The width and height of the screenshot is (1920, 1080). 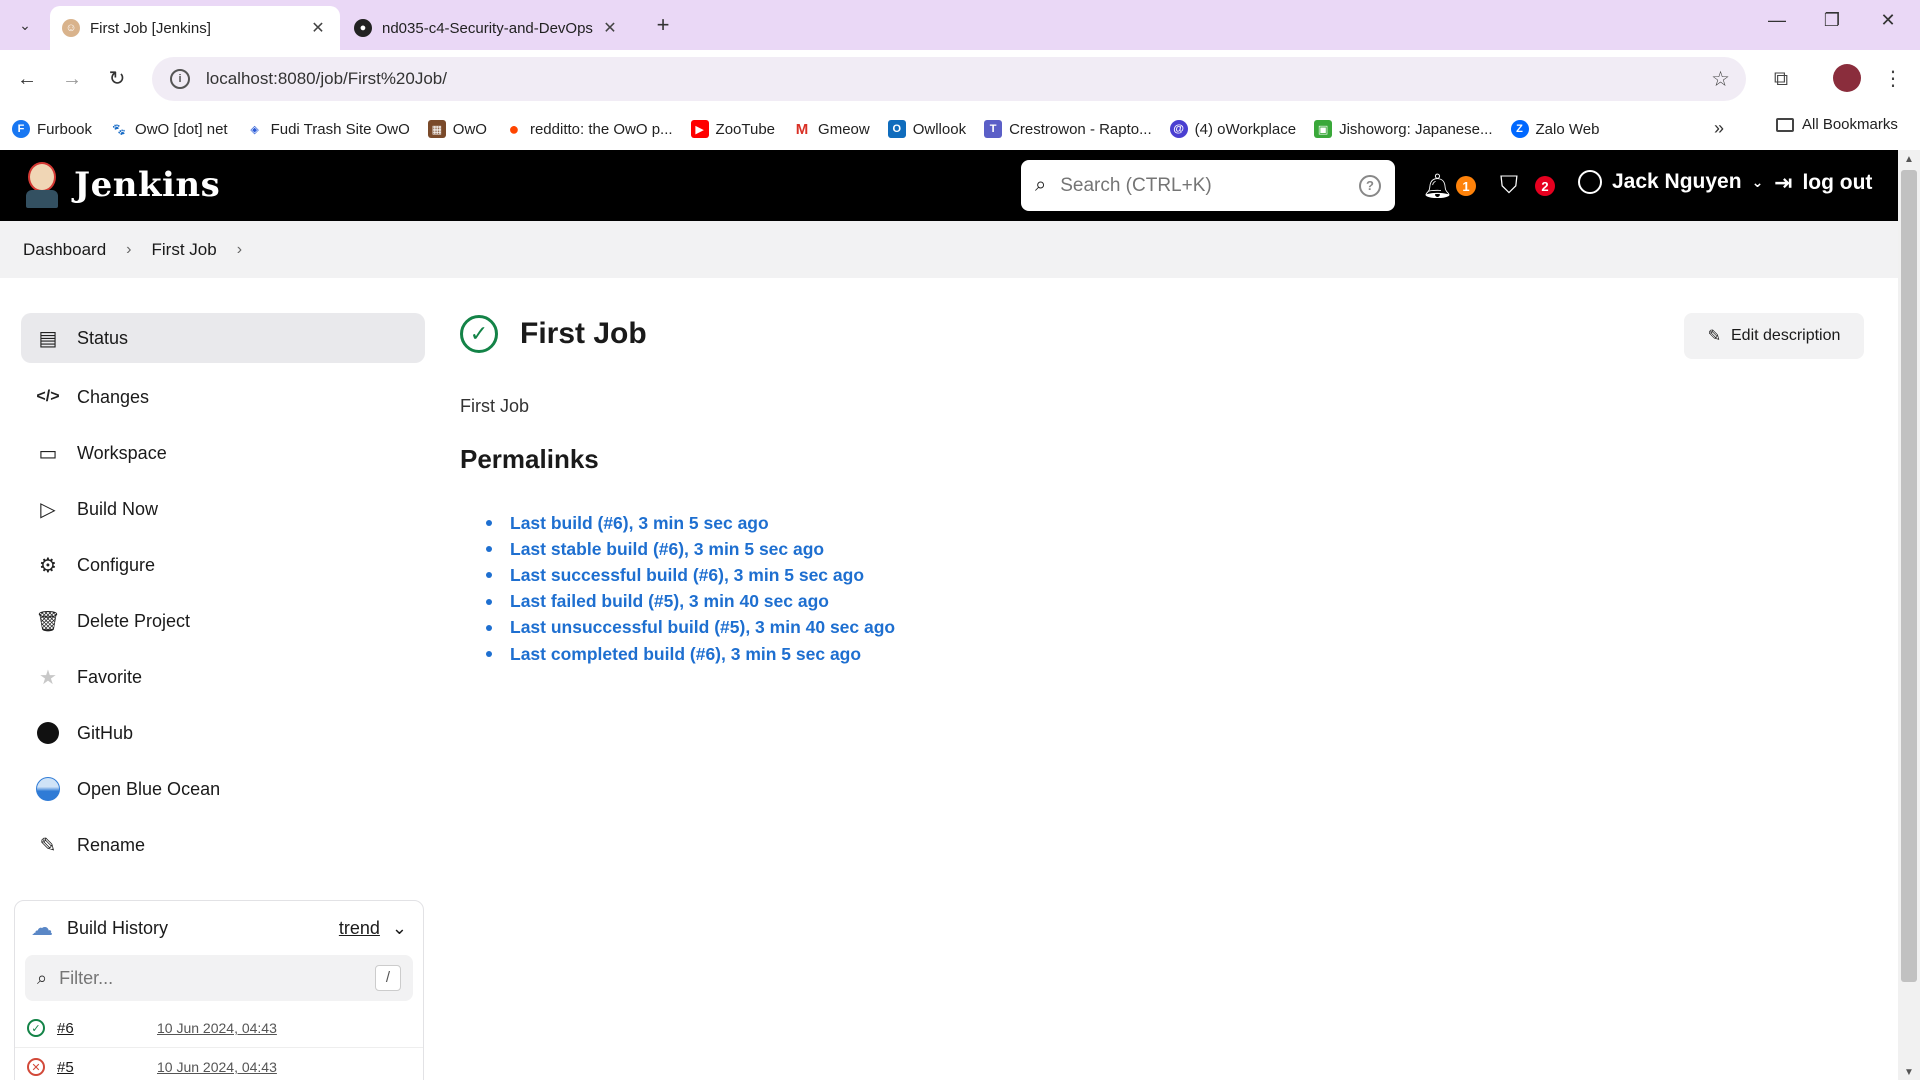 I want to click on tab-first-job: ☺ First Job [Jenkins] ✕, so click(x=195, y=28).